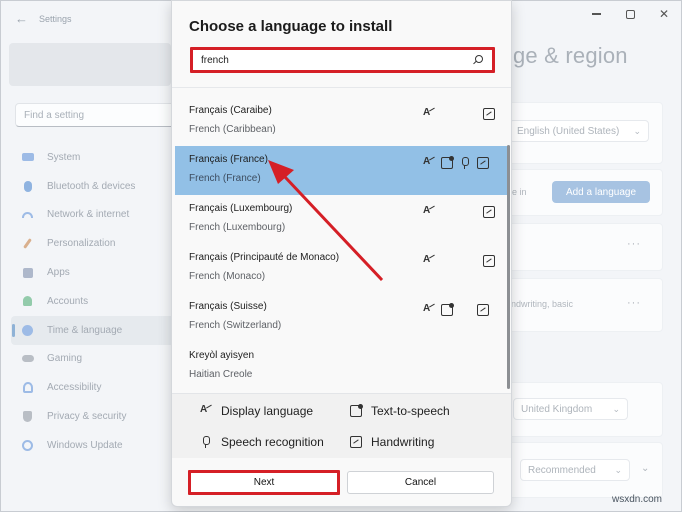 The width and height of the screenshot is (682, 512). I want to click on legend-speech-recognition: Speech recognition, so click(262, 442).